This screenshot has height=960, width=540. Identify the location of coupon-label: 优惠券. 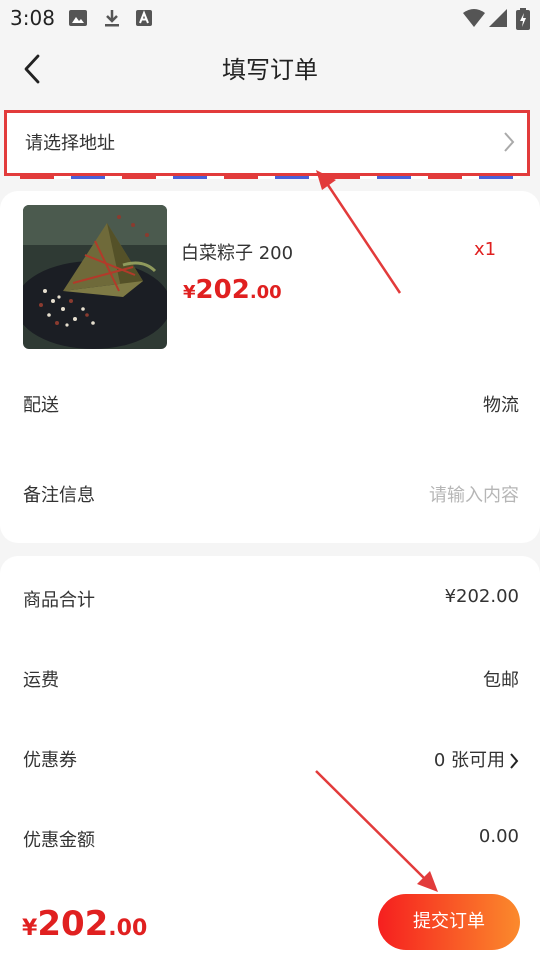
(50, 760).